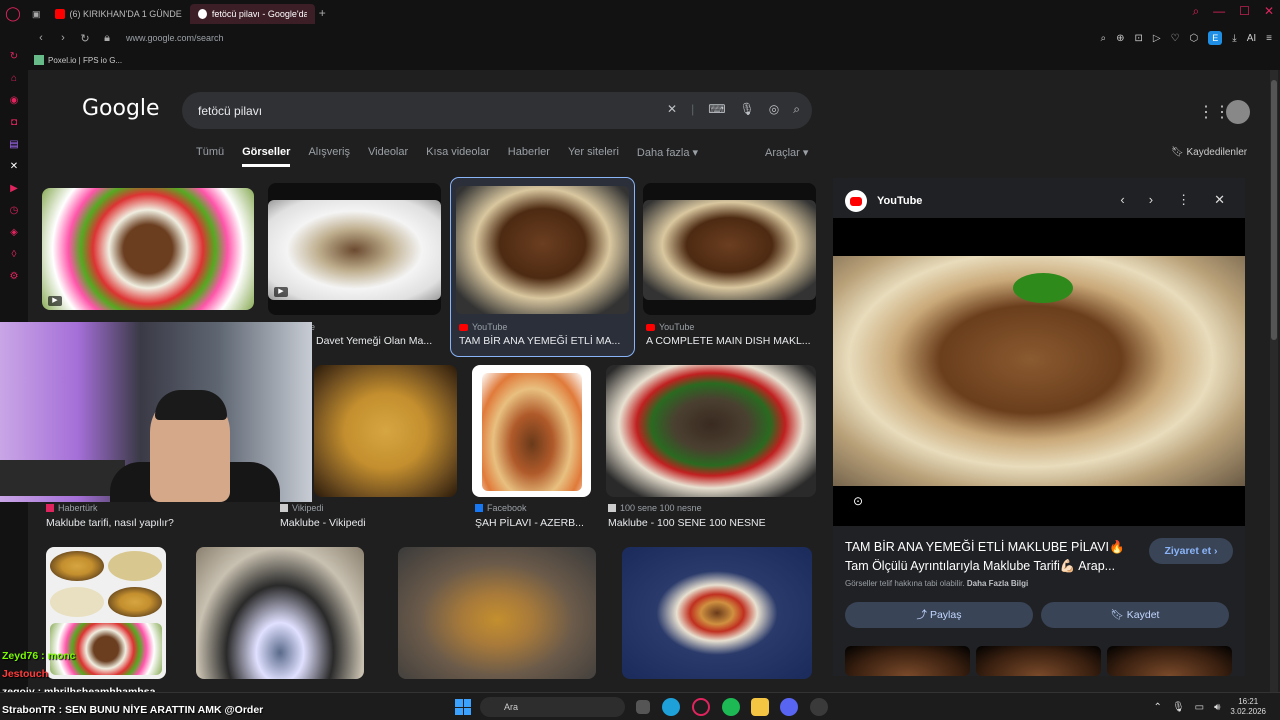 The width and height of the screenshot is (1280, 720). Describe the element at coordinates (1039, 372) in the screenshot. I see `preview-image: ⊙` at that location.